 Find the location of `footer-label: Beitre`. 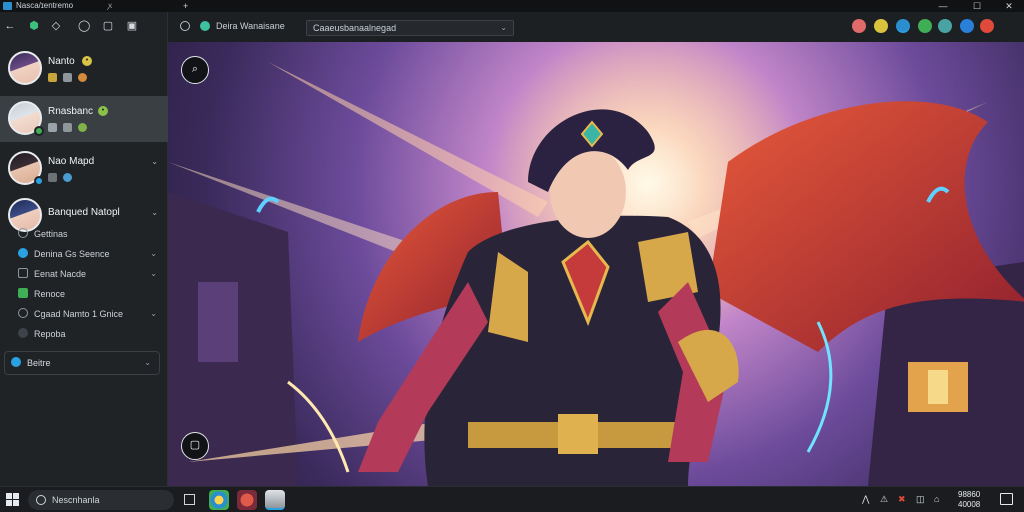

footer-label: Beitre is located at coordinates (39, 363).